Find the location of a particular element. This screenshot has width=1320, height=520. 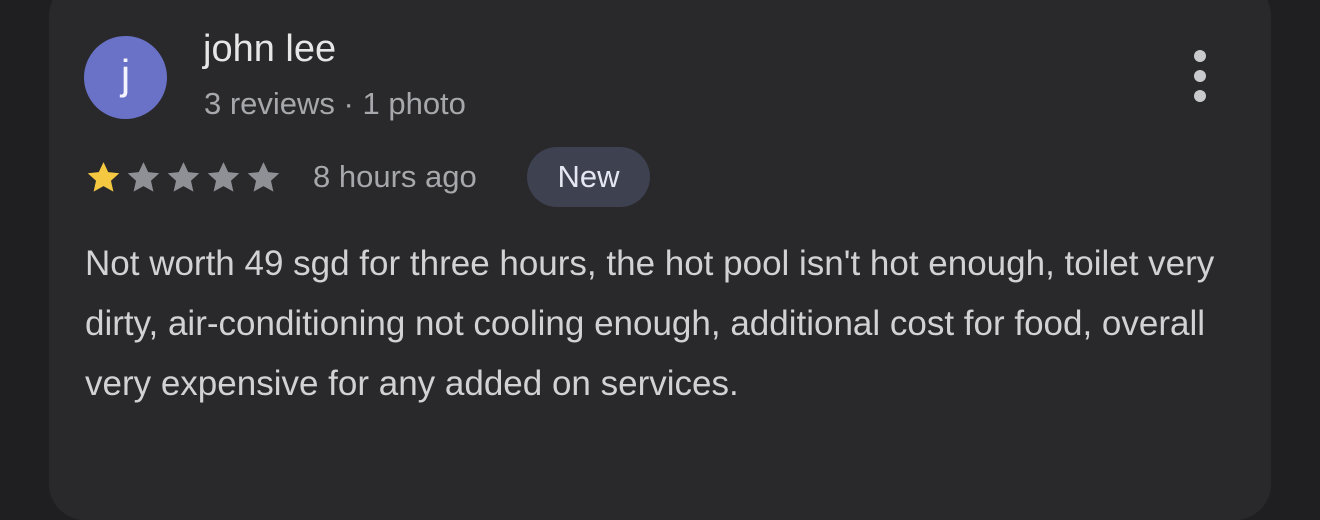

star-rating is located at coordinates (183, 177).